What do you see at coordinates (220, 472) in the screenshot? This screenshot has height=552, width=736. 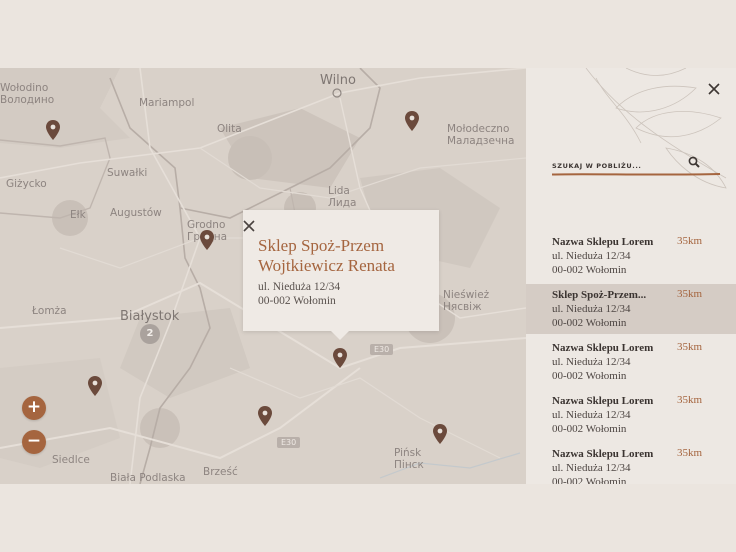 I see `city-label: Brześć` at bounding box center [220, 472].